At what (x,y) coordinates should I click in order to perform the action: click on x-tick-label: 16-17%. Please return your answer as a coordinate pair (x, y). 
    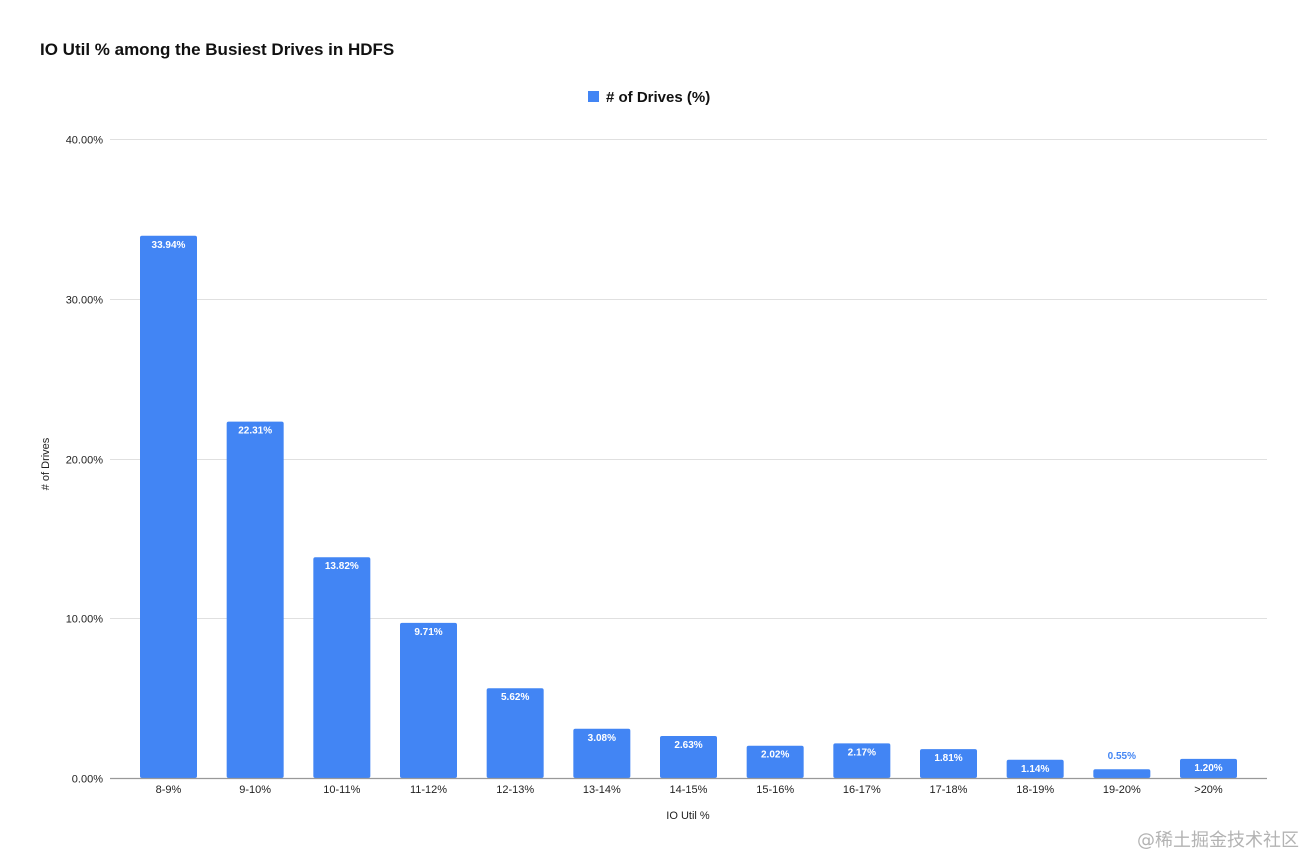
    Looking at the image, I should click on (862, 790).